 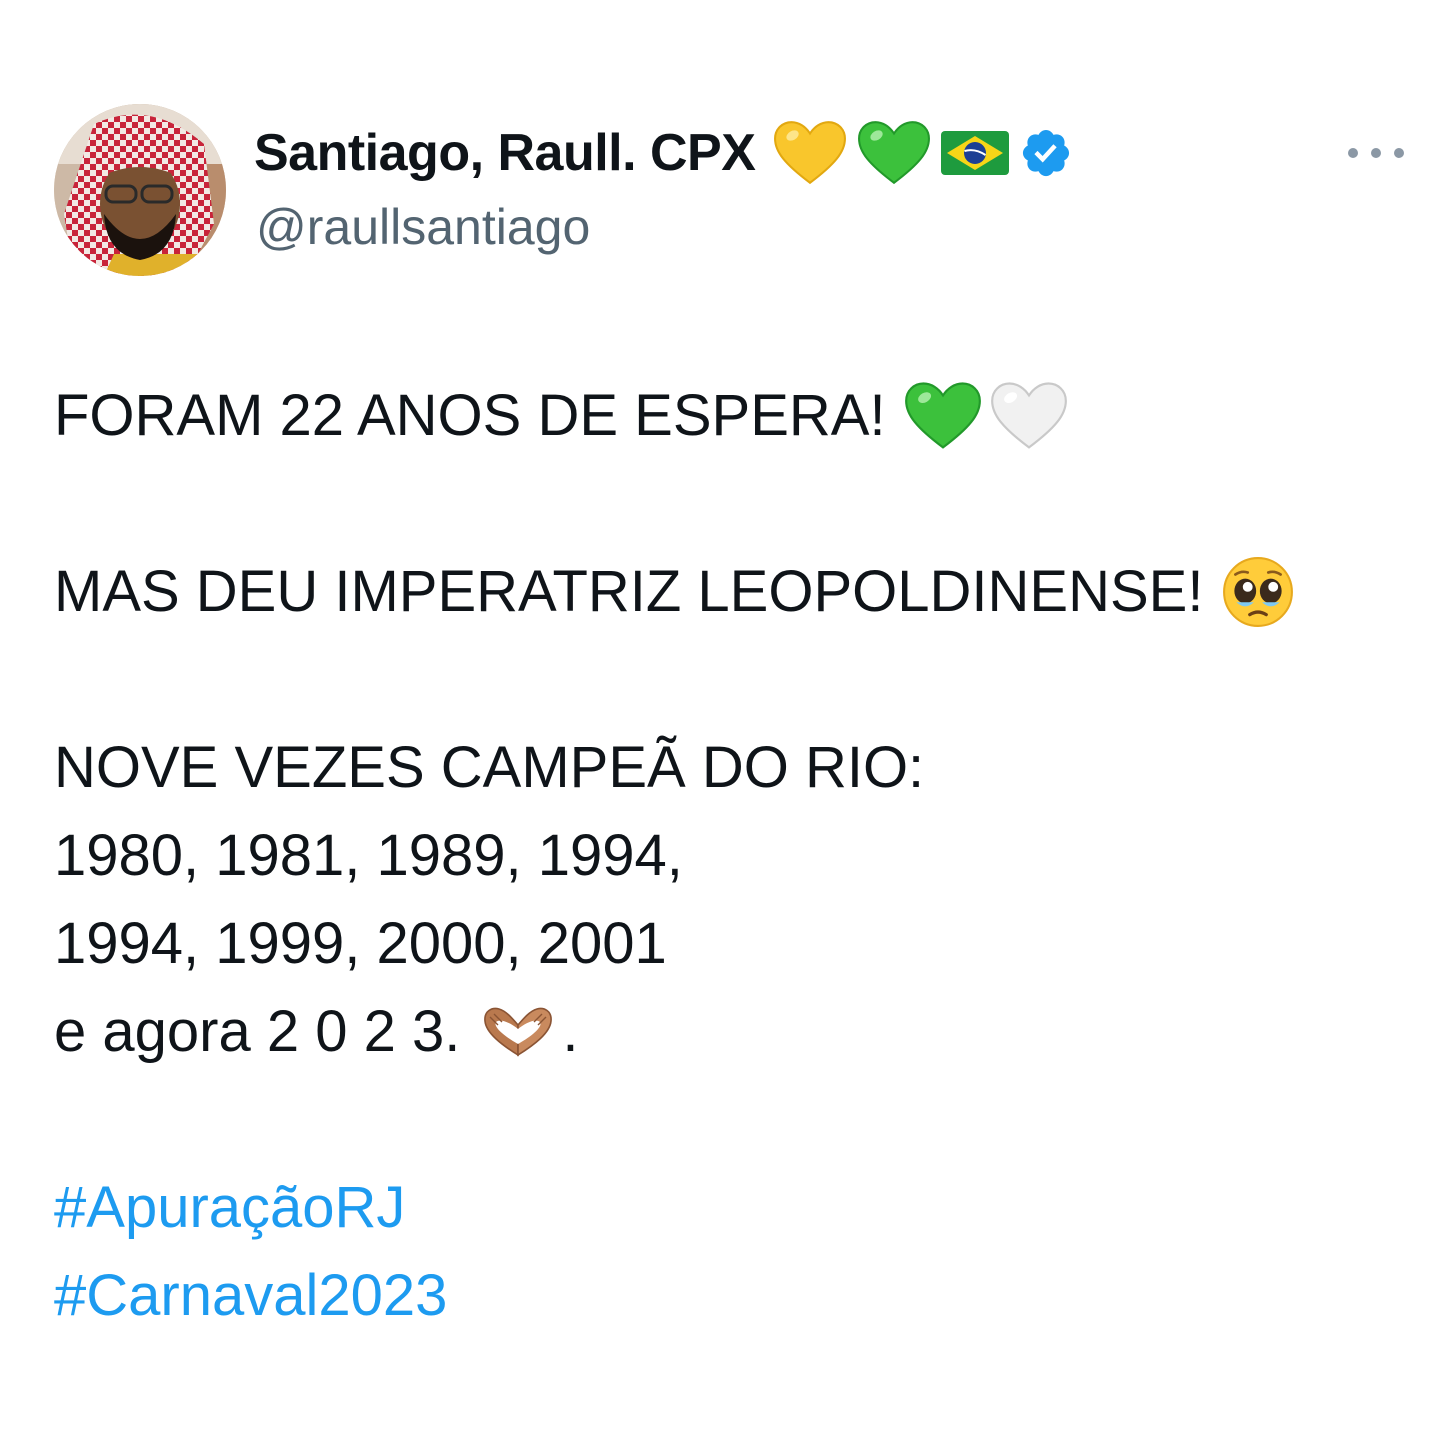 I want to click on hashtag-link: #ApuraçãoRJ, so click(x=229, y=1208).